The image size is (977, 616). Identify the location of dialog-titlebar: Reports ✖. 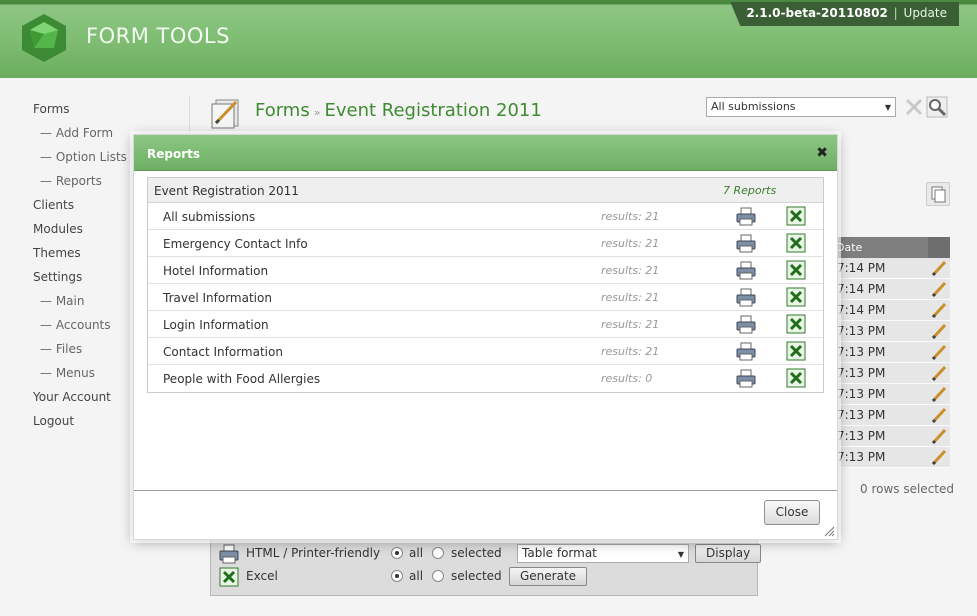
(485, 153).